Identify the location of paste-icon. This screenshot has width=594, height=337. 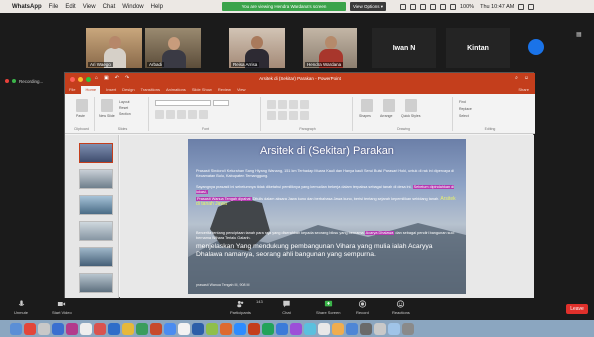
(82, 105).